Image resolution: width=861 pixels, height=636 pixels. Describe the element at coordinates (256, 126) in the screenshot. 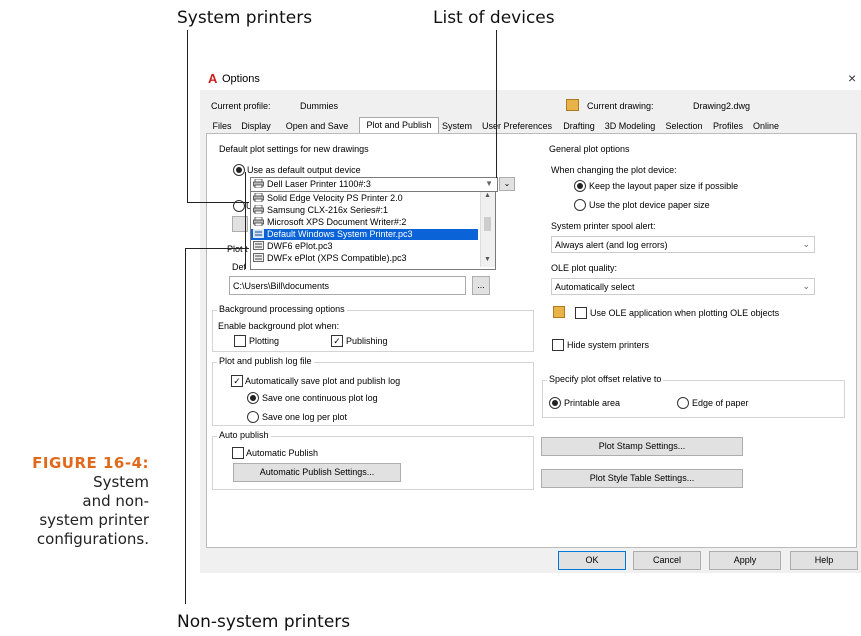

I see `tab-display: Display` at that location.